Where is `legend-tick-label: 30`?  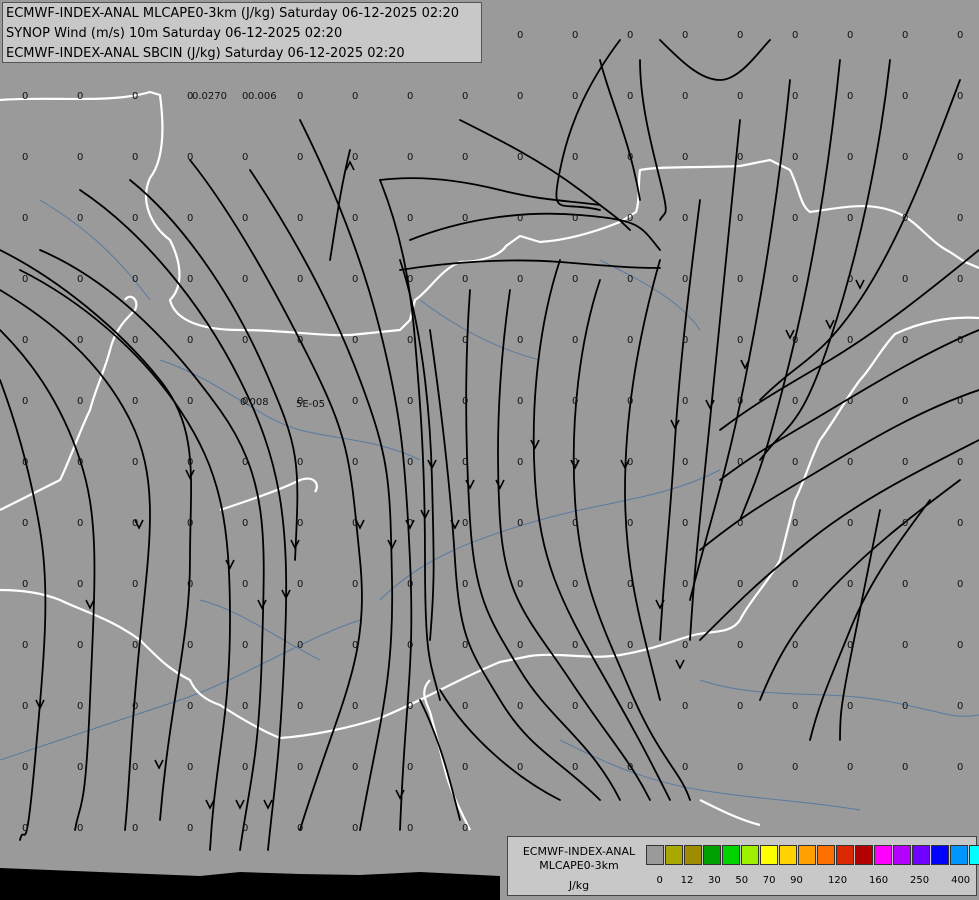
legend-tick-label: 30 is located at coordinates (714, 880).